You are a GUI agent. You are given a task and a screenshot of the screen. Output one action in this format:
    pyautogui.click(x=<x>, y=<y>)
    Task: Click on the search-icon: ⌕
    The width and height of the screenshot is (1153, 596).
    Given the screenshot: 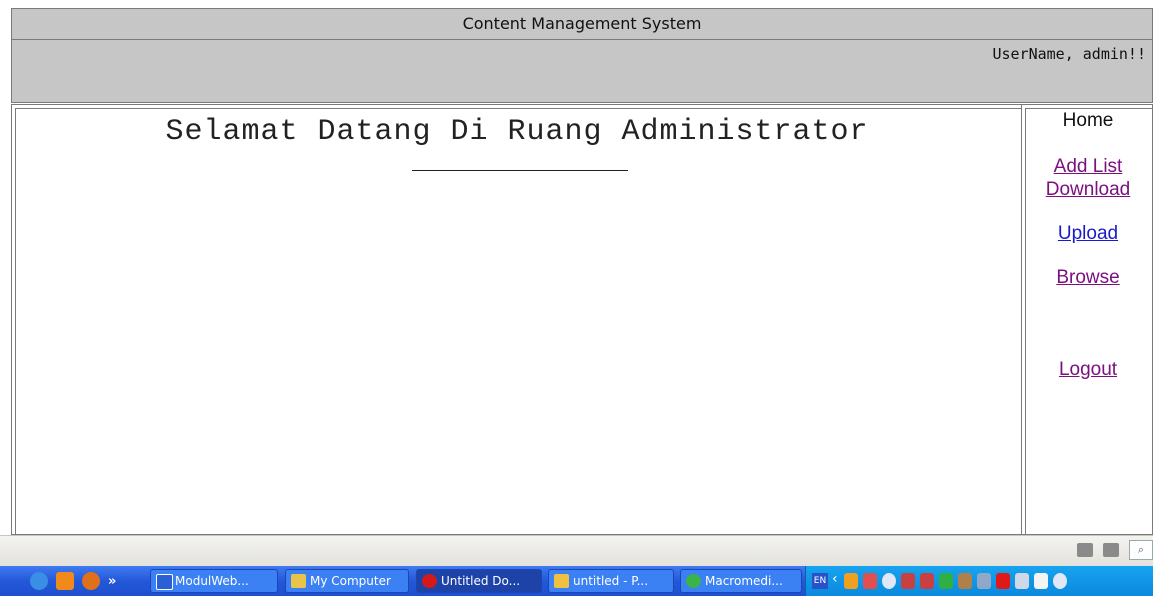 What is the action you would take?
    pyautogui.click(x=1141, y=550)
    